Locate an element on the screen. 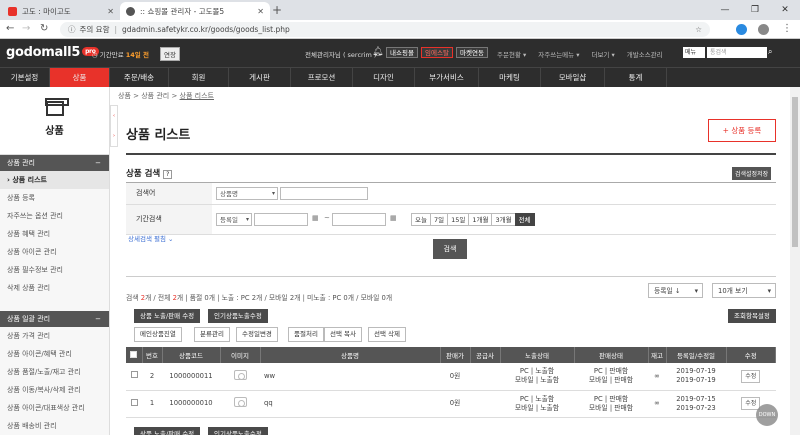  sidebar-item-icon-manage: 상품 아이콘 관리 is located at coordinates (54, 252).